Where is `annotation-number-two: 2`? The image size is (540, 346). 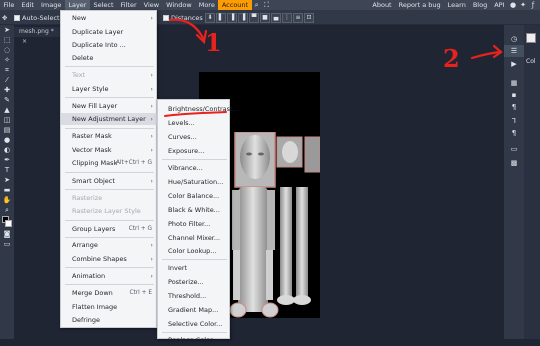 annotation-number-two: 2 is located at coordinates (451, 58).